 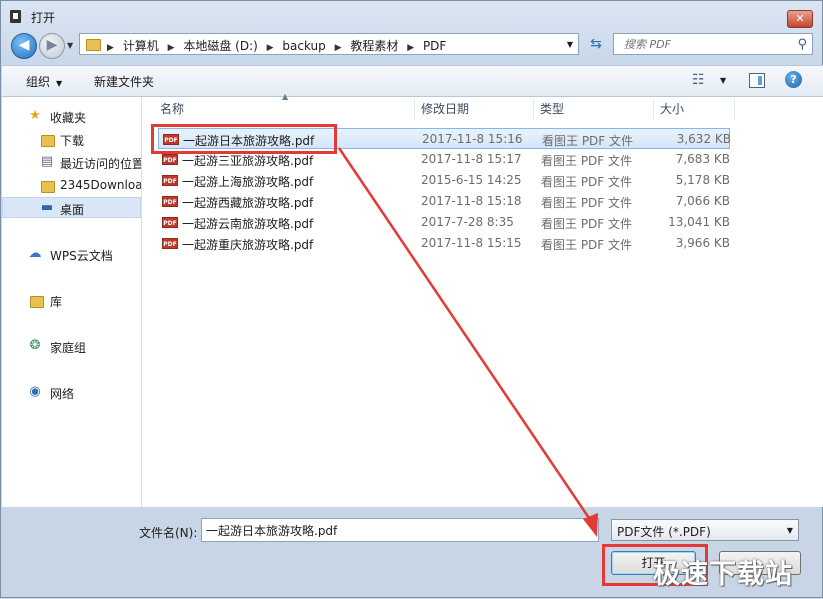 I want to click on annotation-highlight-file, so click(x=244, y=139).